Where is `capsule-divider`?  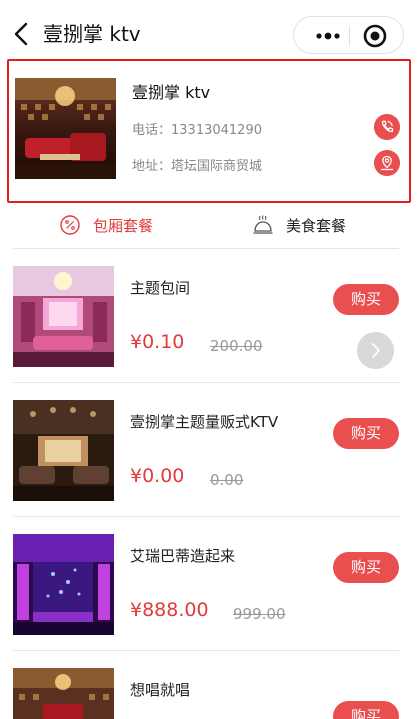
capsule-divider is located at coordinates (349, 36).